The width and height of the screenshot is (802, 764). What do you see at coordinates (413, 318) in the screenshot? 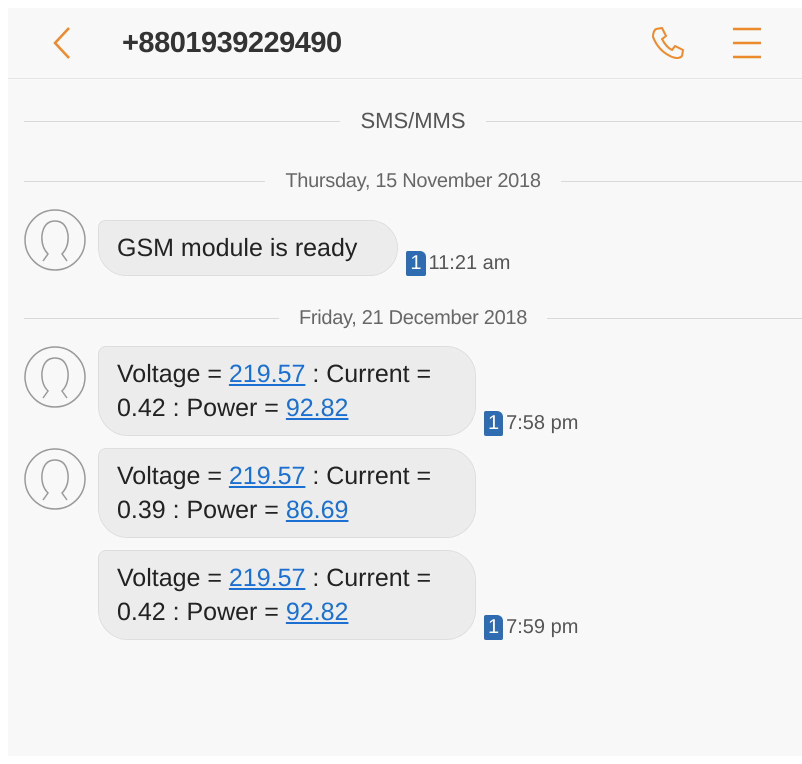
I see `date-label: Friday, 21 December 2018` at bounding box center [413, 318].